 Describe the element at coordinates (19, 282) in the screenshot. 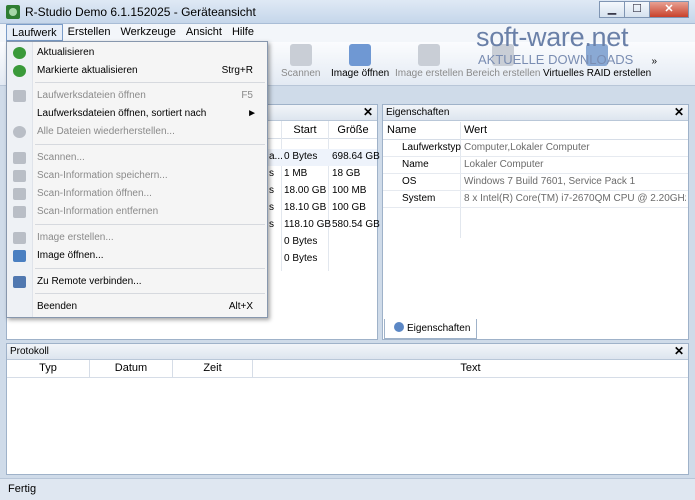

I see `remote-connect-icon` at that location.